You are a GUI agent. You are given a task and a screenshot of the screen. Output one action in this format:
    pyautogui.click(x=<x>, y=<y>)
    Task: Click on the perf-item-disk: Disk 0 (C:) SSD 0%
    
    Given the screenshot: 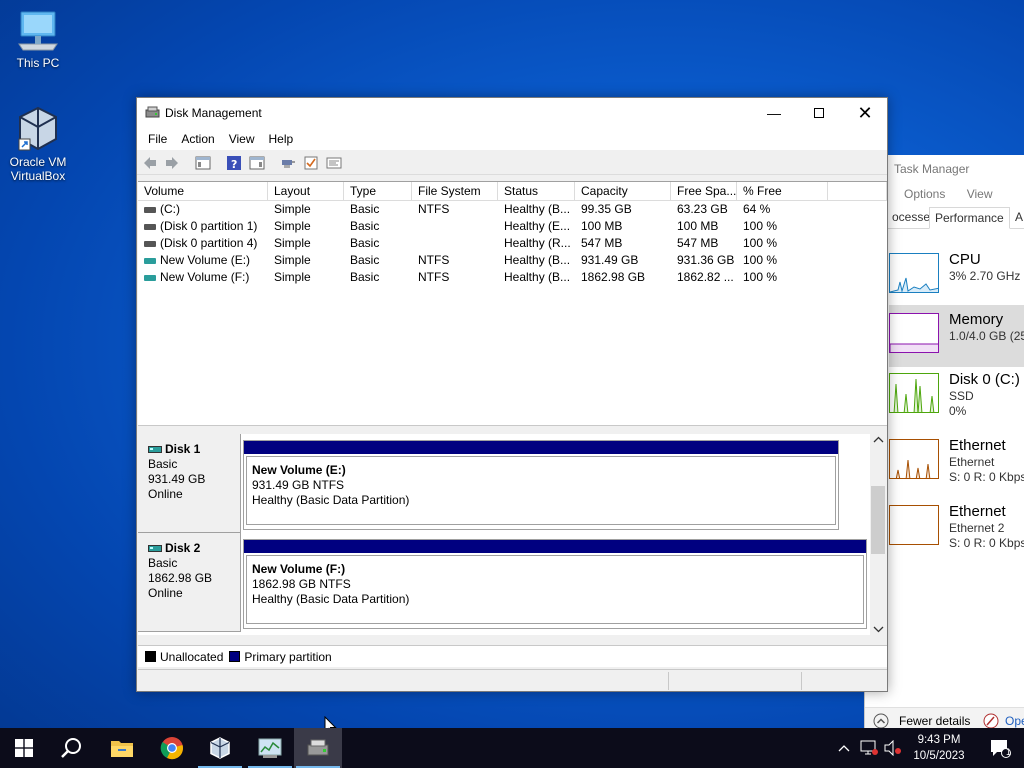 What is the action you would take?
    pyautogui.click(x=956, y=396)
    